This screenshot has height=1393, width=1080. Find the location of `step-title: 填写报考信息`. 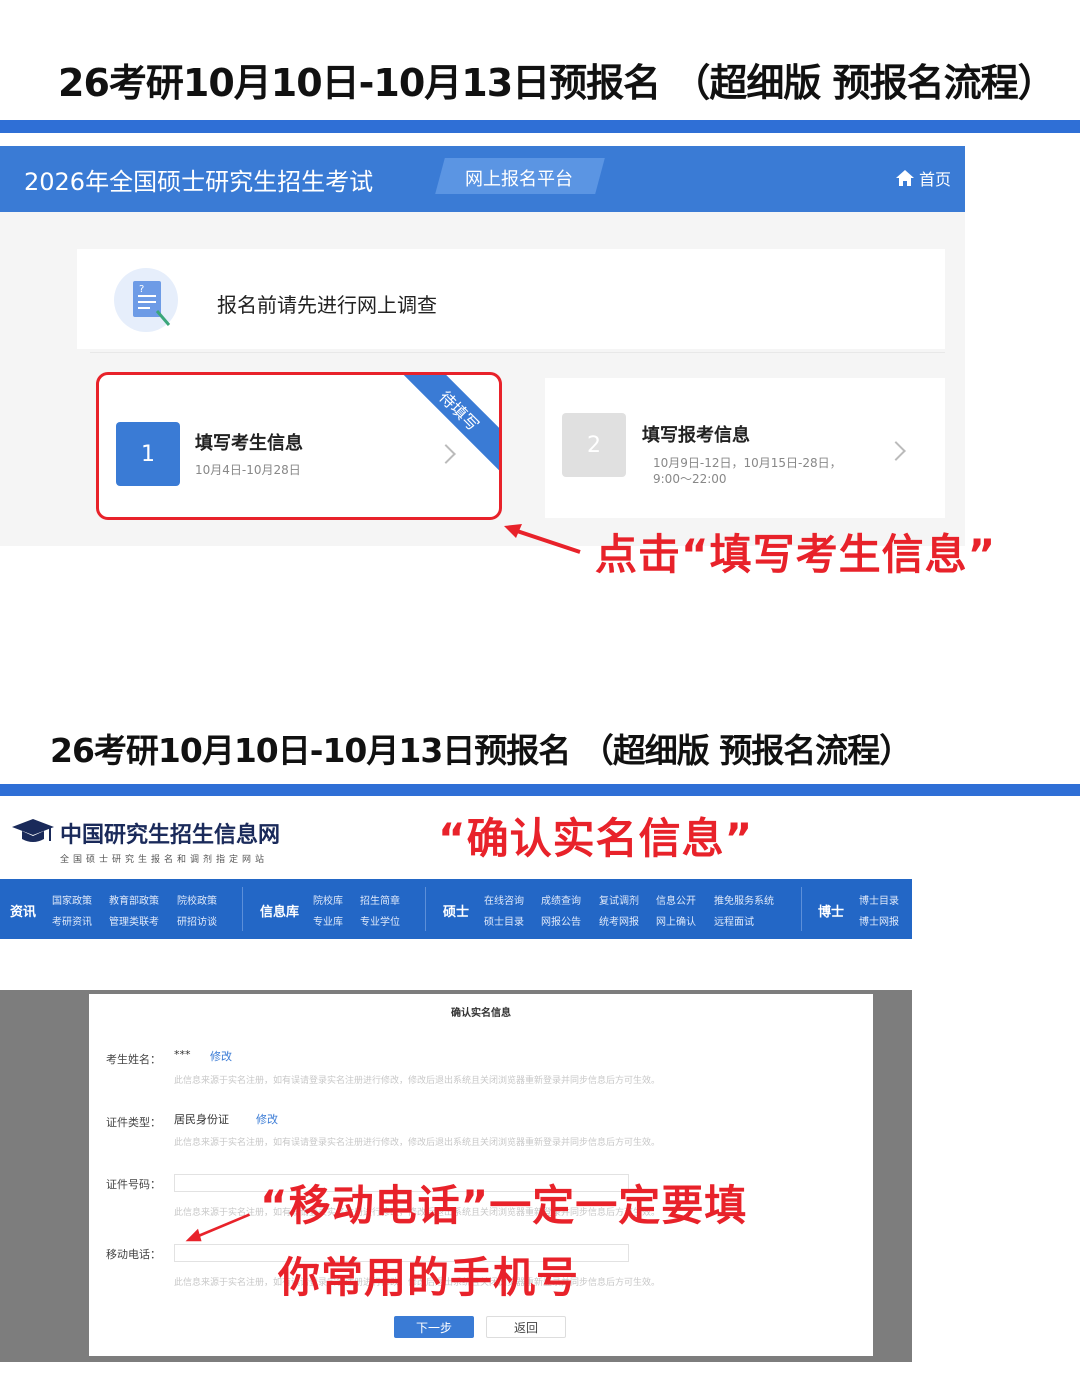

step-title: 填写报考信息 is located at coordinates (696, 435).